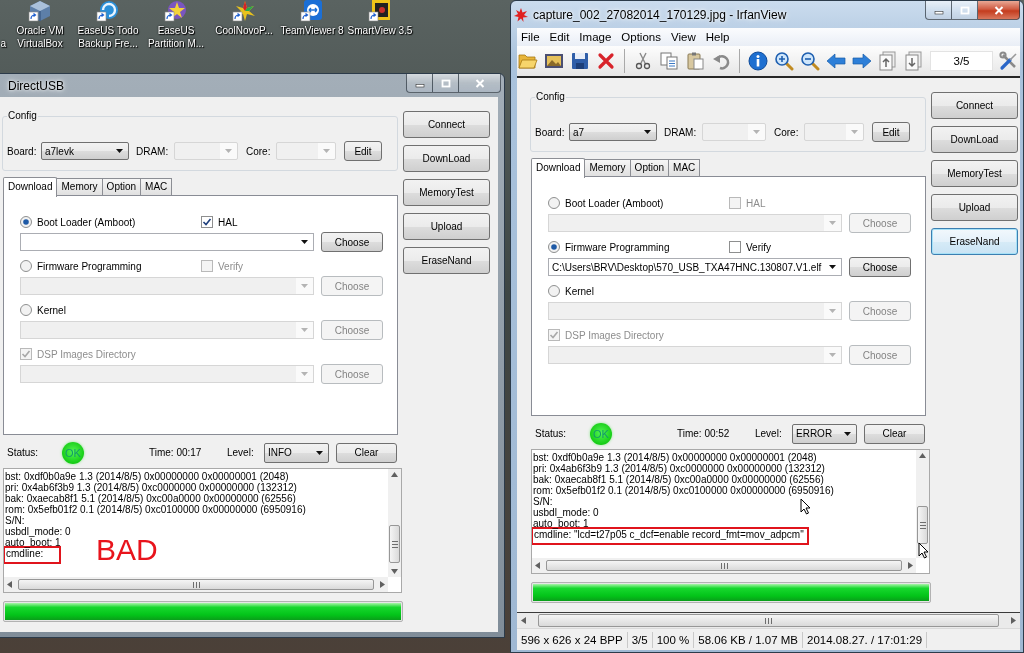  Describe the element at coordinates (784, 61) in the screenshot. I see `zoom-in-icon` at that location.